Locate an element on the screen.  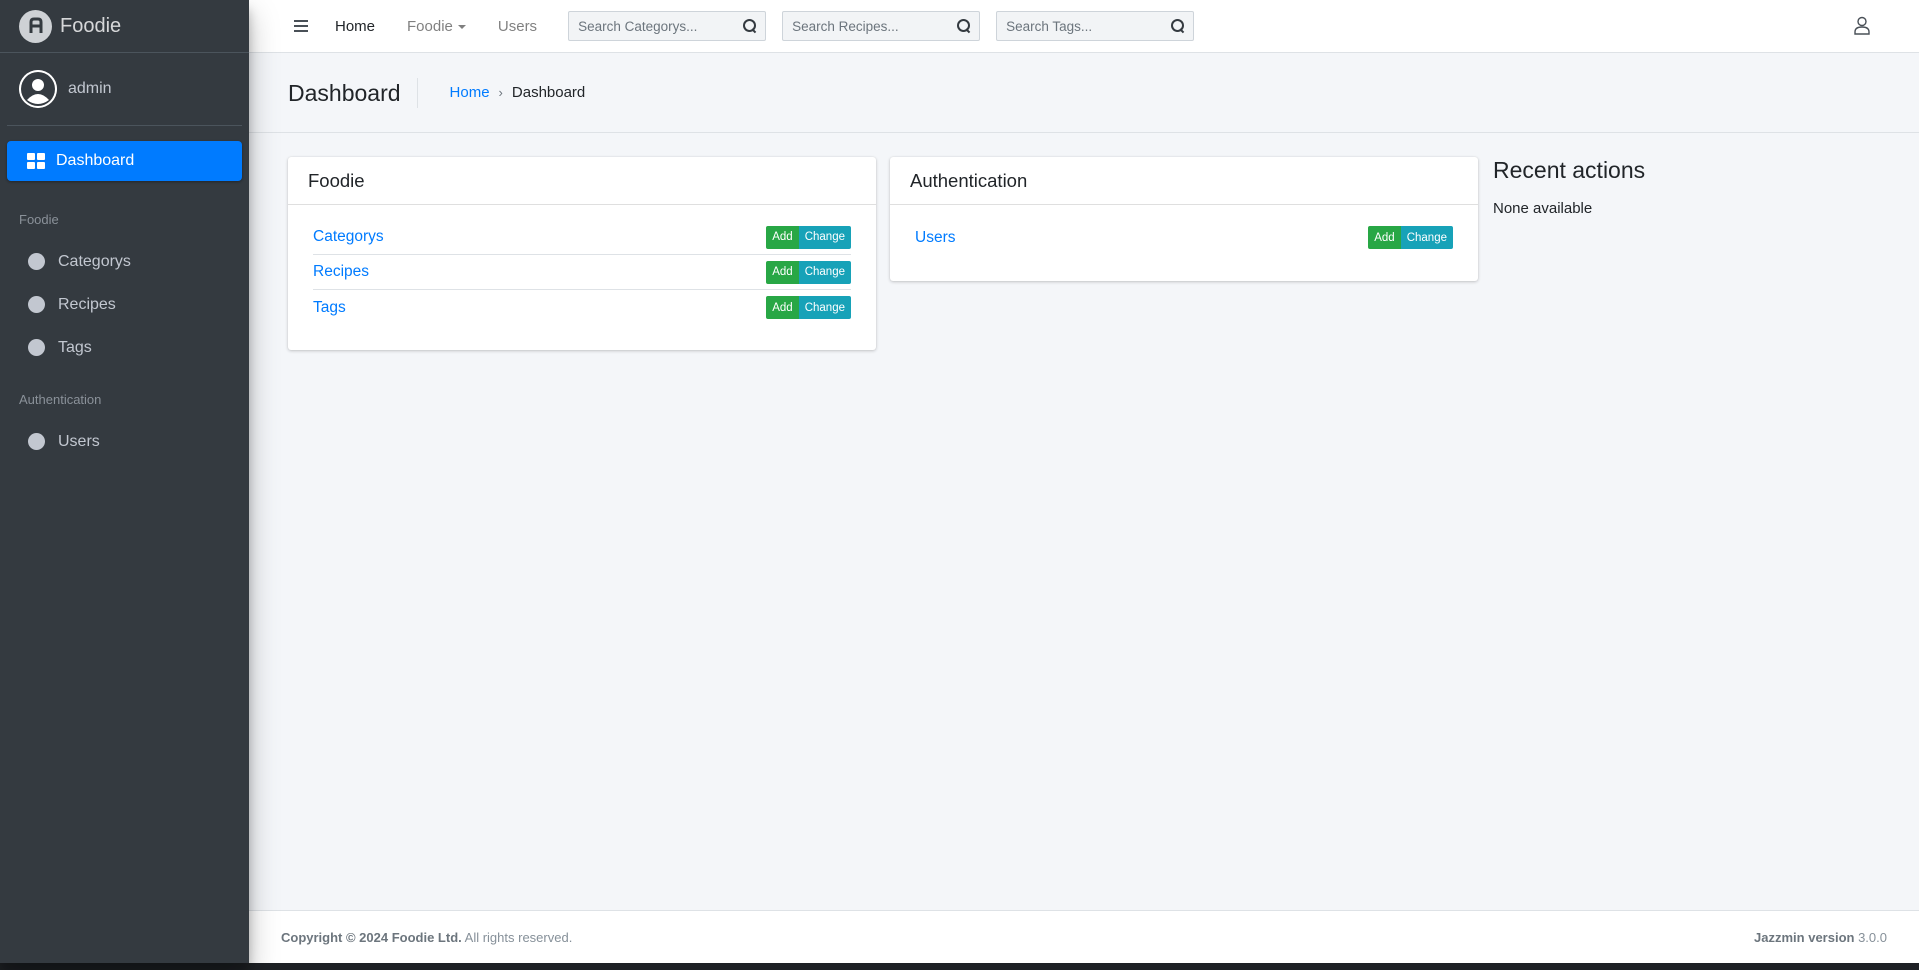
model-link-tags: Tags is located at coordinates (329, 308).